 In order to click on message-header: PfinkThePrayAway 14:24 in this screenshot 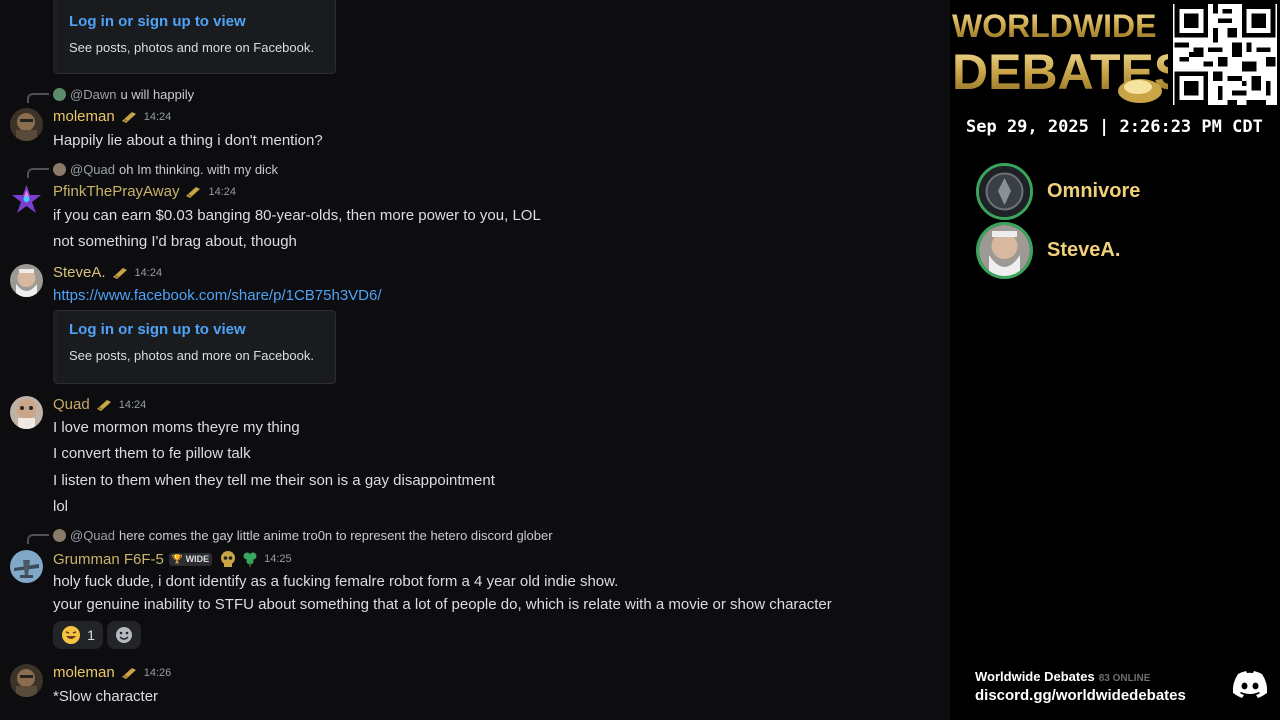, I will do `click(144, 191)`.